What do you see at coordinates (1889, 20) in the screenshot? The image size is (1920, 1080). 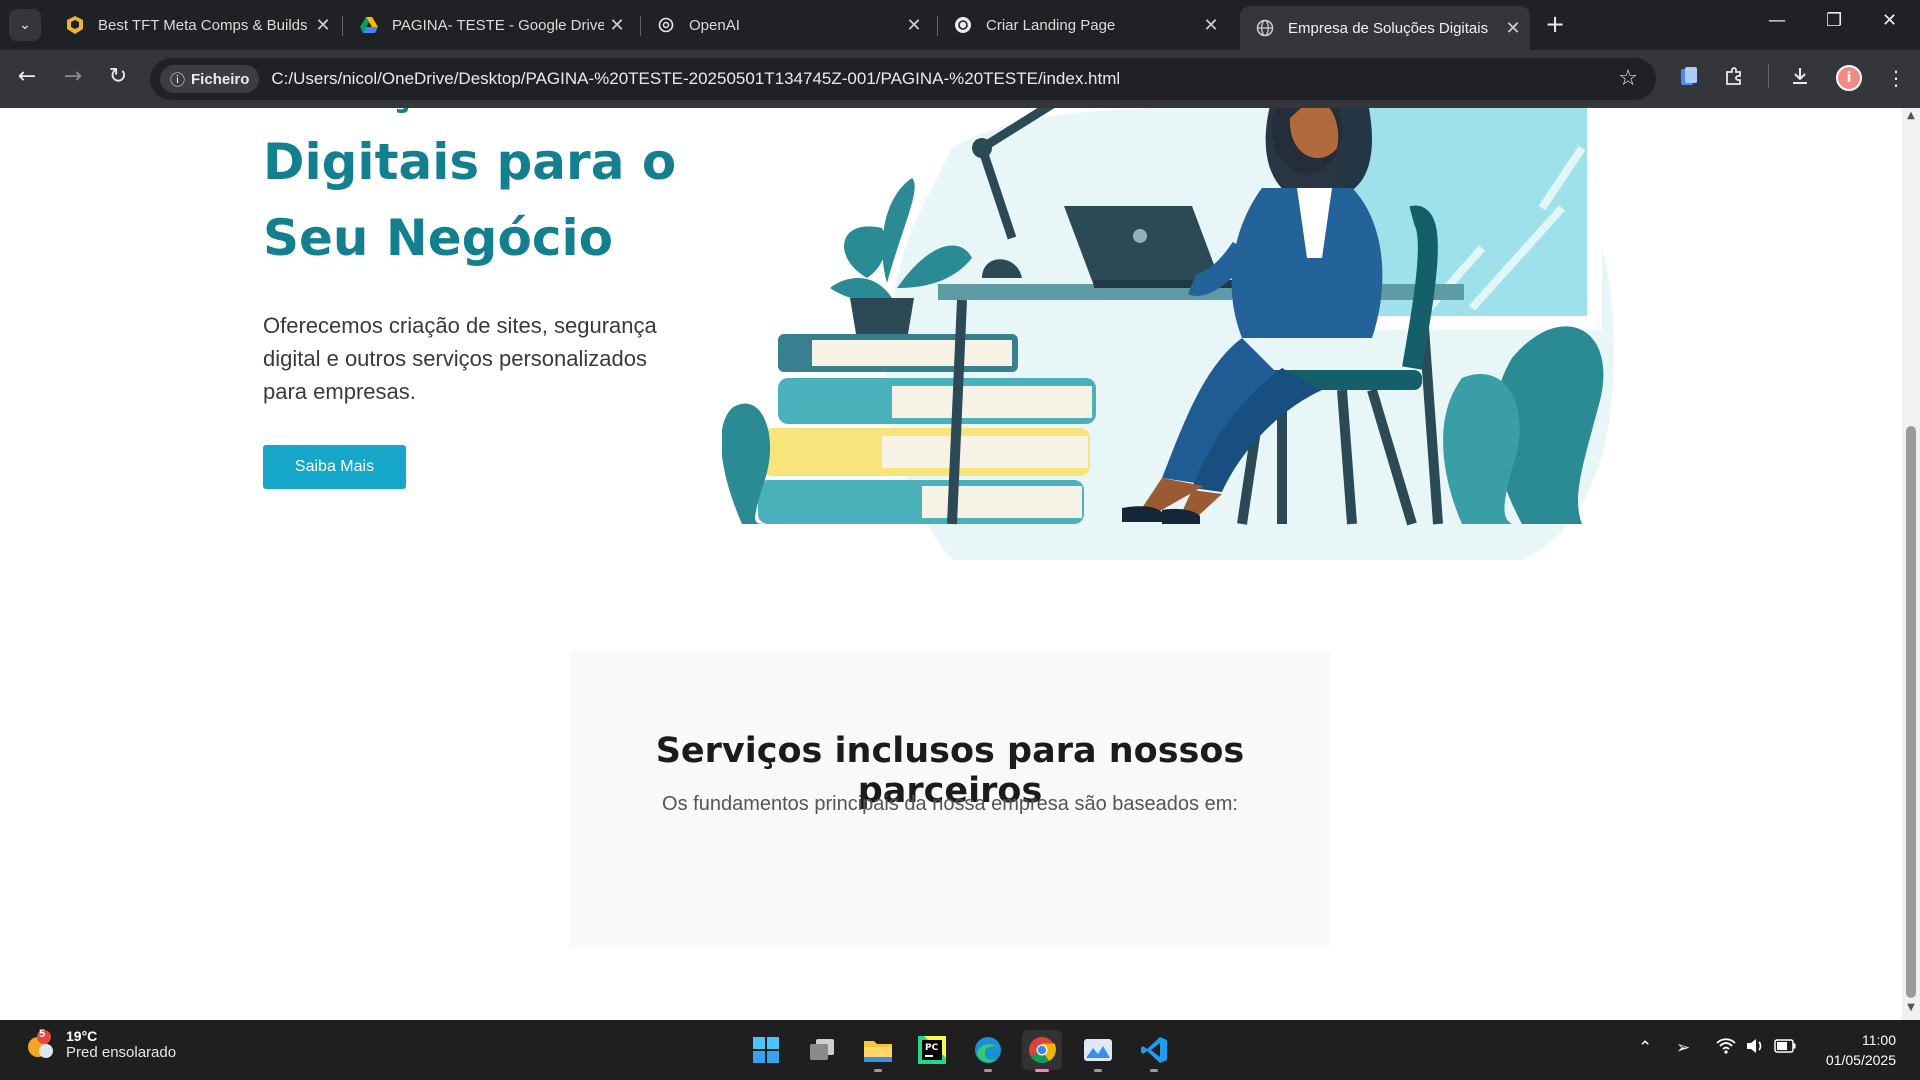 I see `close-window-button: ✕` at bounding box center [1889, 20].